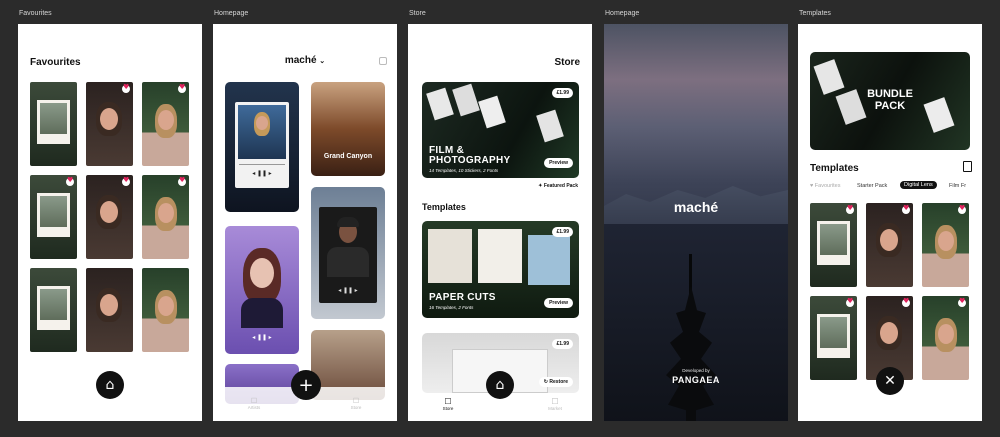  I want to click on frame-label-homepage: Homepage, so click(231, 13).